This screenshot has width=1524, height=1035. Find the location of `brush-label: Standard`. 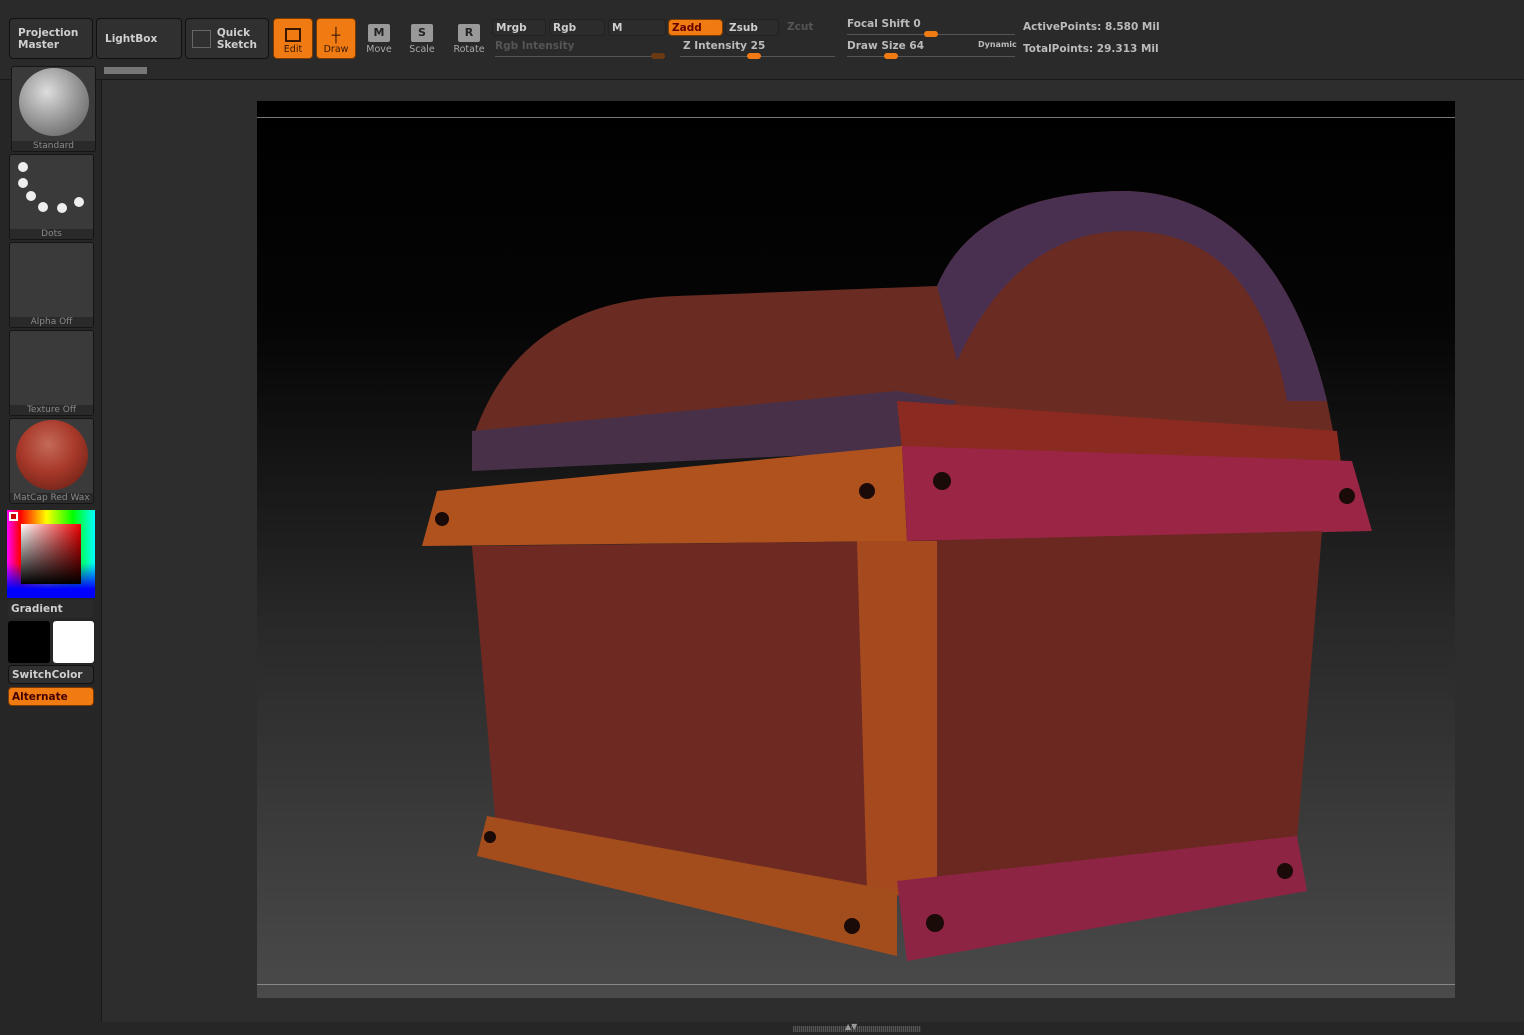

brush-label: Standard is located at coordinates (53, 146).